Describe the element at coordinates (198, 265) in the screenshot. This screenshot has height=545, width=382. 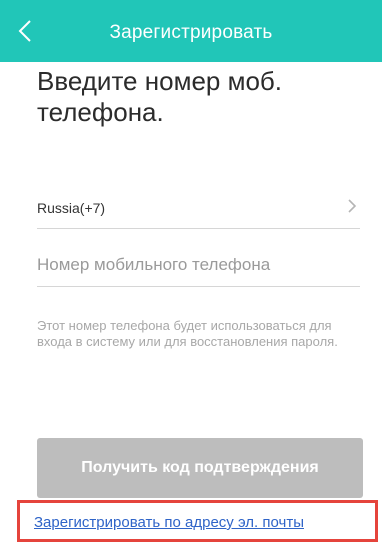
I see `phone-number-input` at that location.